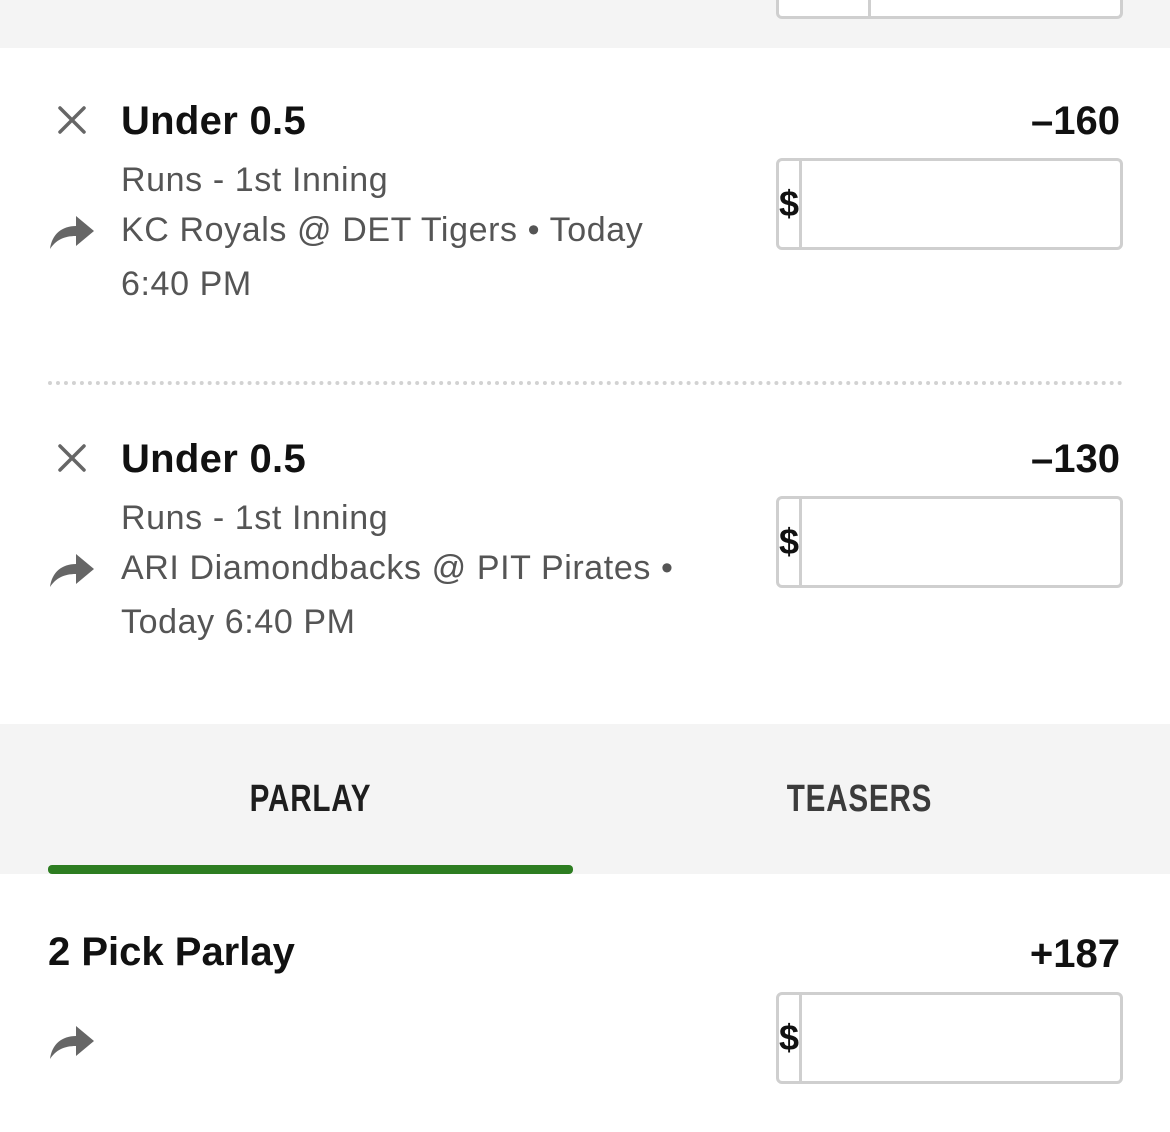 This screenshot has height=1132, width=1170. I want to click on parlay-odds: +187, so click(1074, 954).